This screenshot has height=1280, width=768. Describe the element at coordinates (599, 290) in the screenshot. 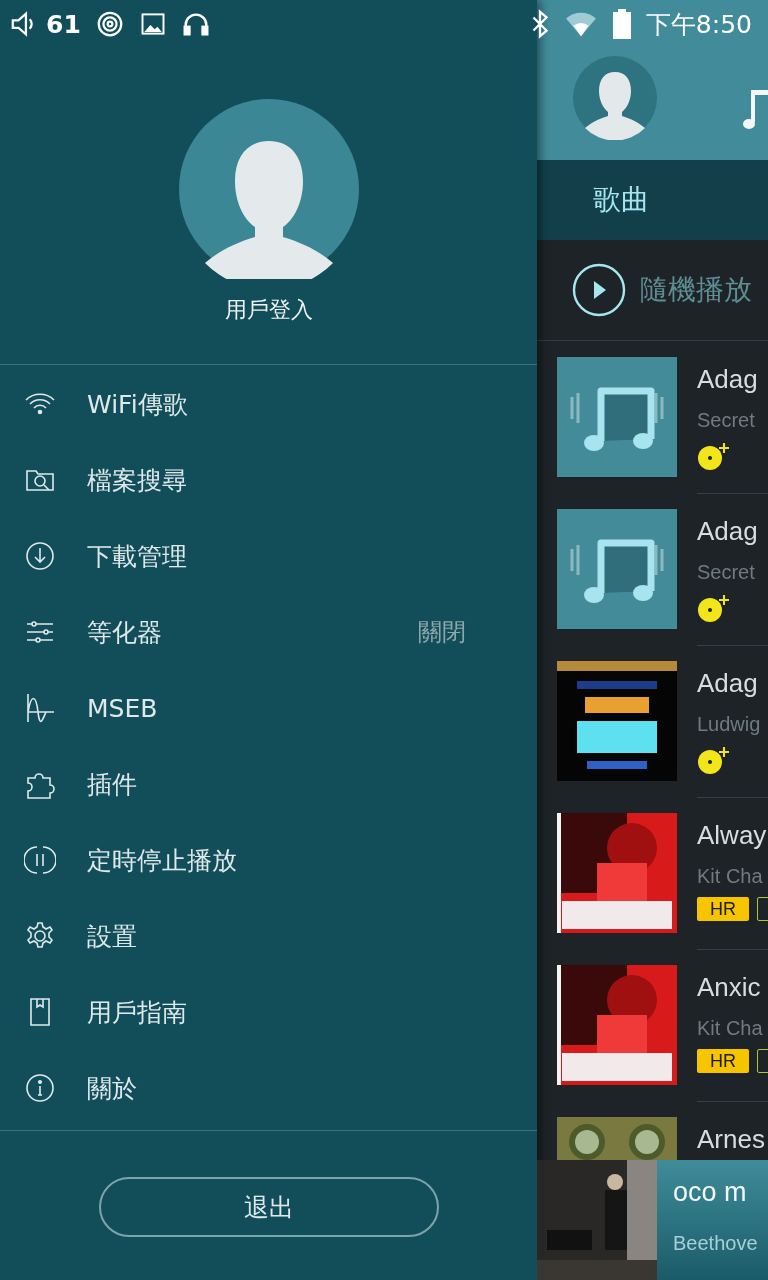

I see `play-icon` at that location.